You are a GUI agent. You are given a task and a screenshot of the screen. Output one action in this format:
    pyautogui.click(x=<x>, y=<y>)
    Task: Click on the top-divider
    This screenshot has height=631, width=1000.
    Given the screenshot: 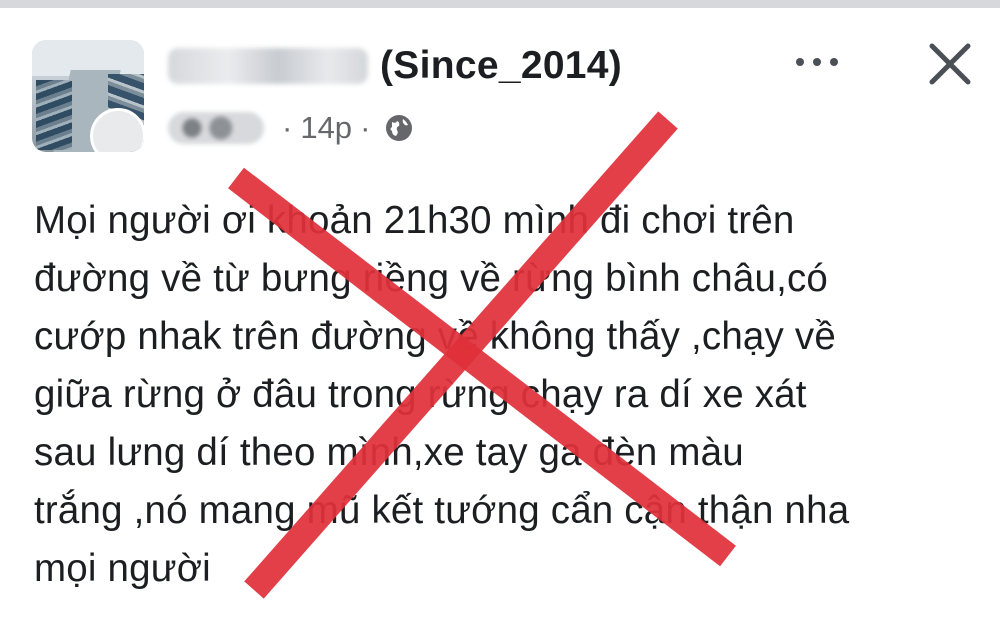 What is the action you would take?
    pyautogui.click(x=500, y=4)
    